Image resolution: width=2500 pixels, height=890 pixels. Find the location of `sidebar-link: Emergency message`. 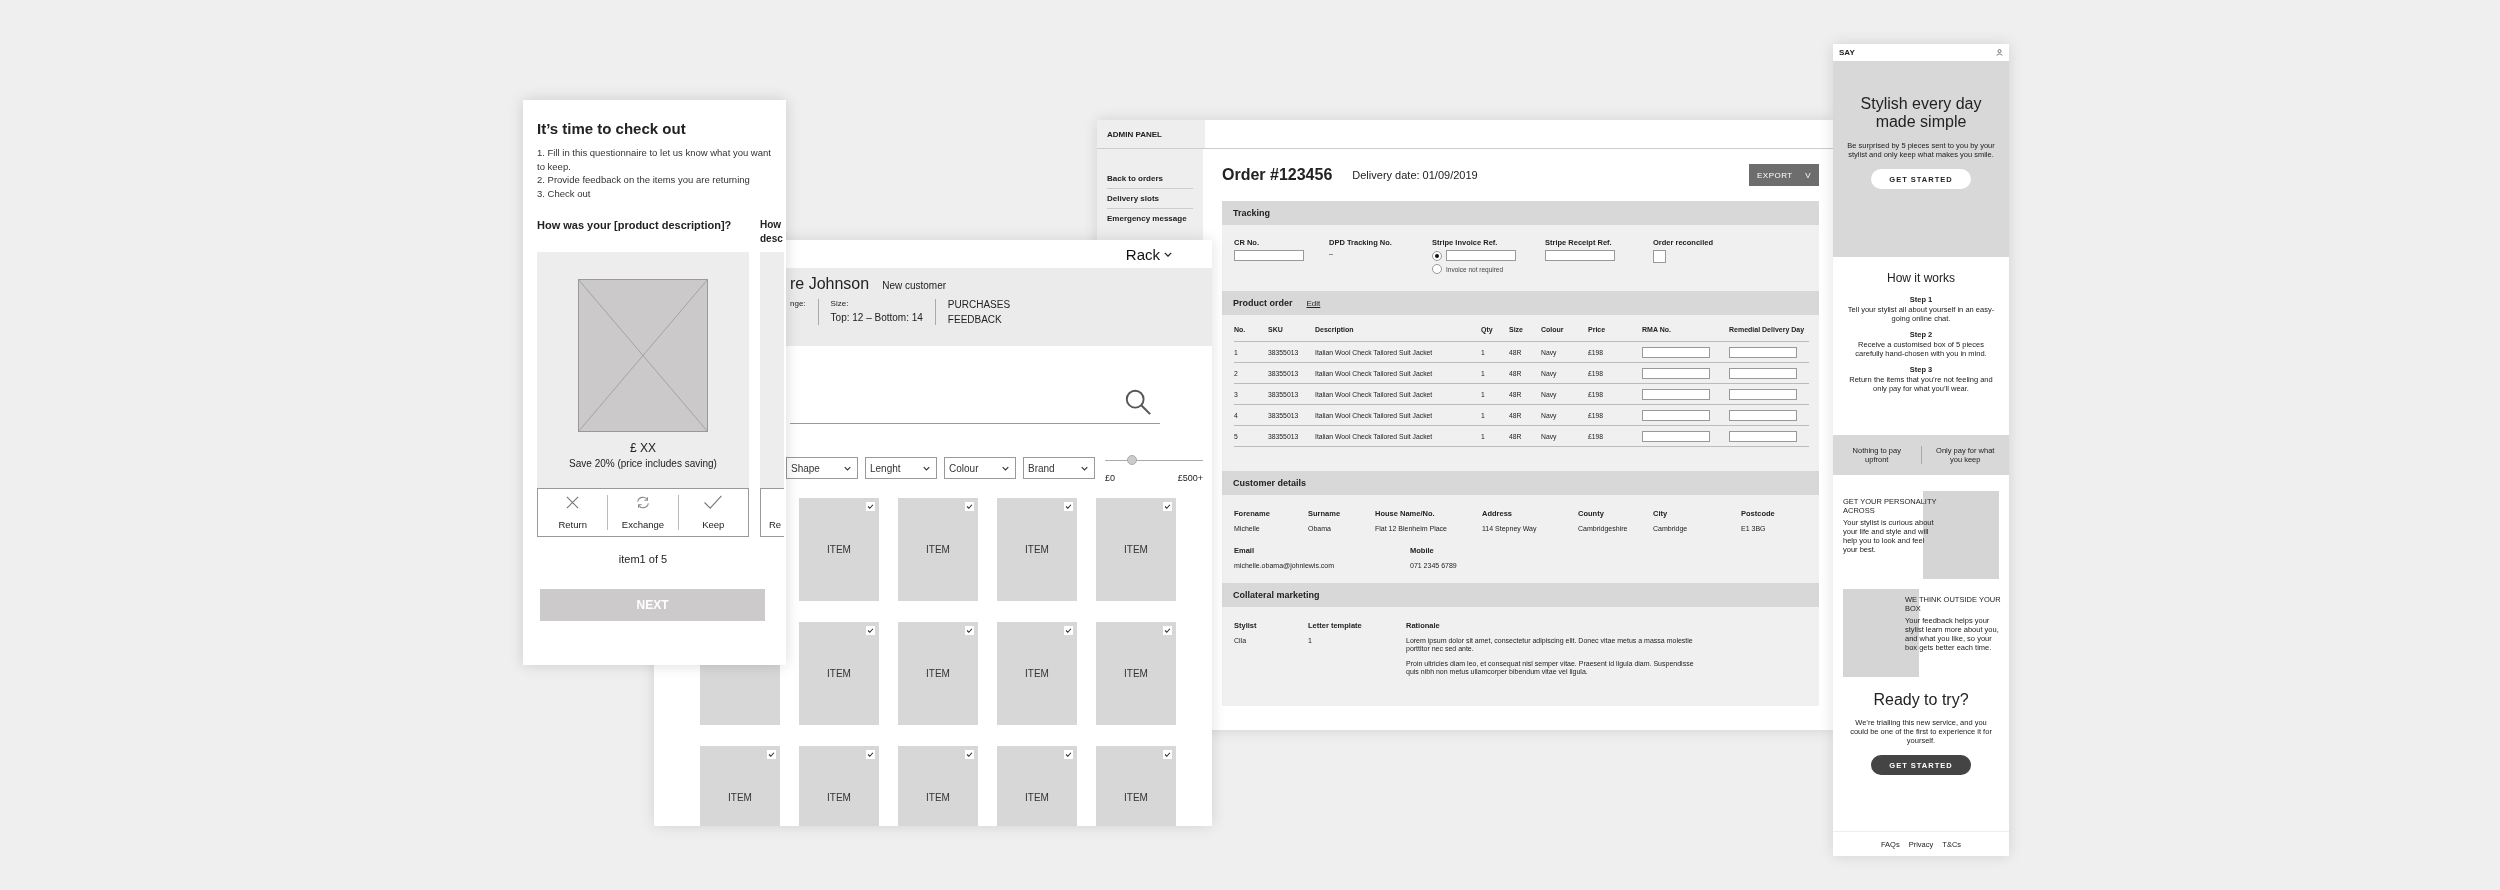

sidebar-link: Emergency message is located at coordinates (1150, 218).